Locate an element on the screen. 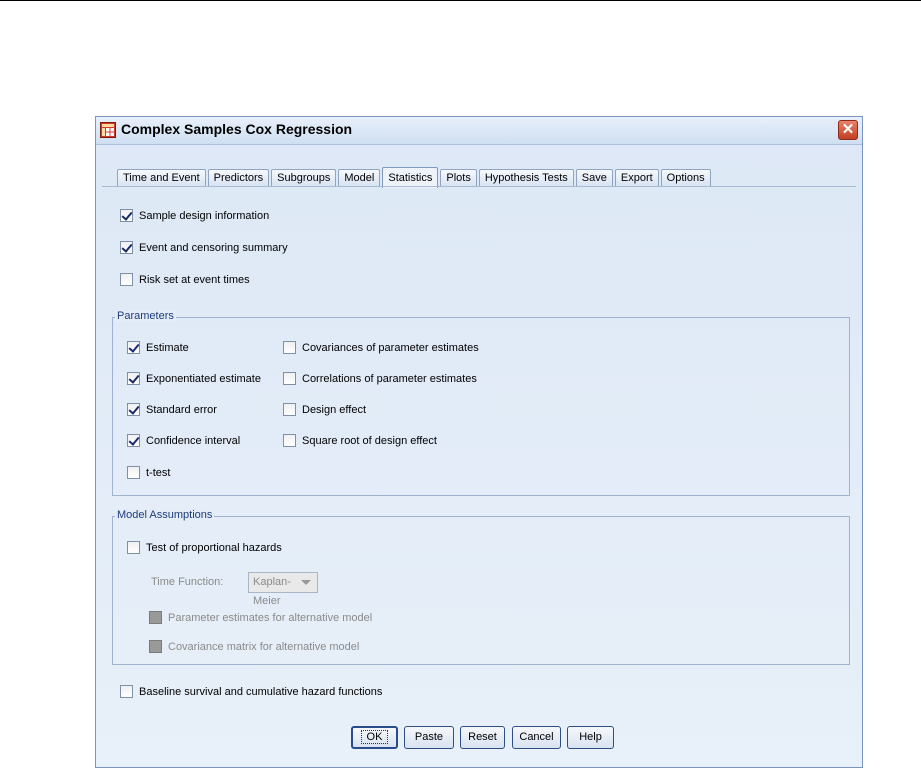  event-censoring-checkbox is located at coordinates (126, 247).